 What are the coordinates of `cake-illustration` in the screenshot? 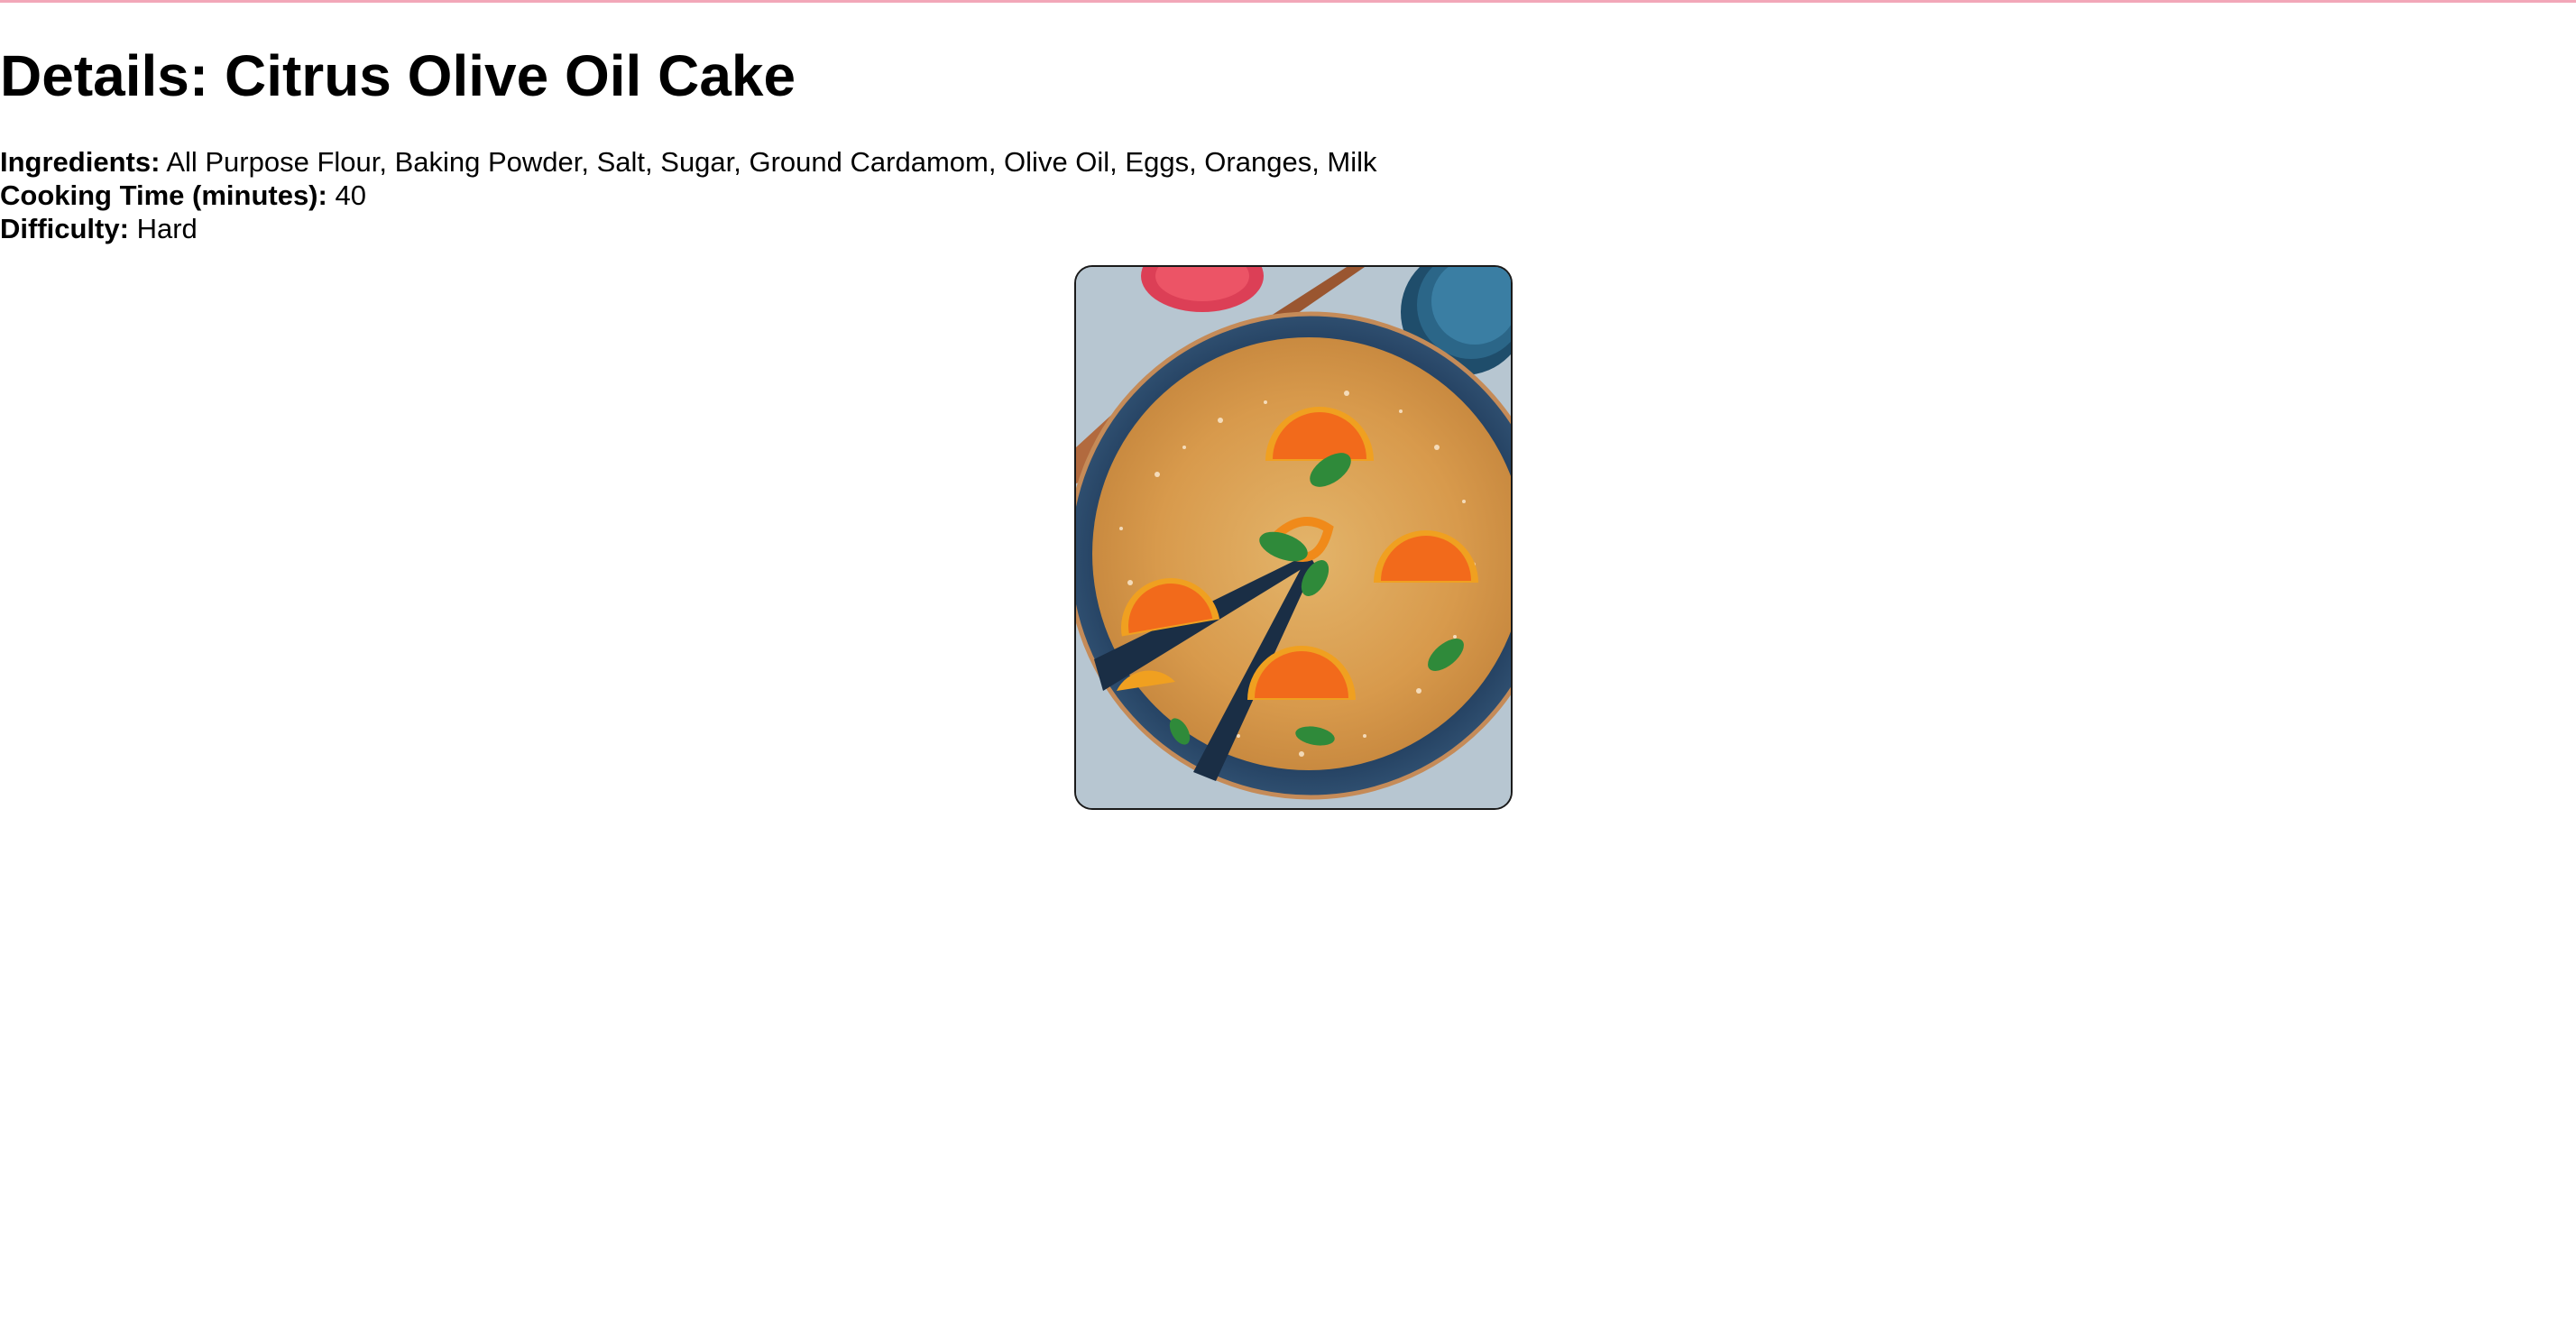 It's located at (1293, 537).